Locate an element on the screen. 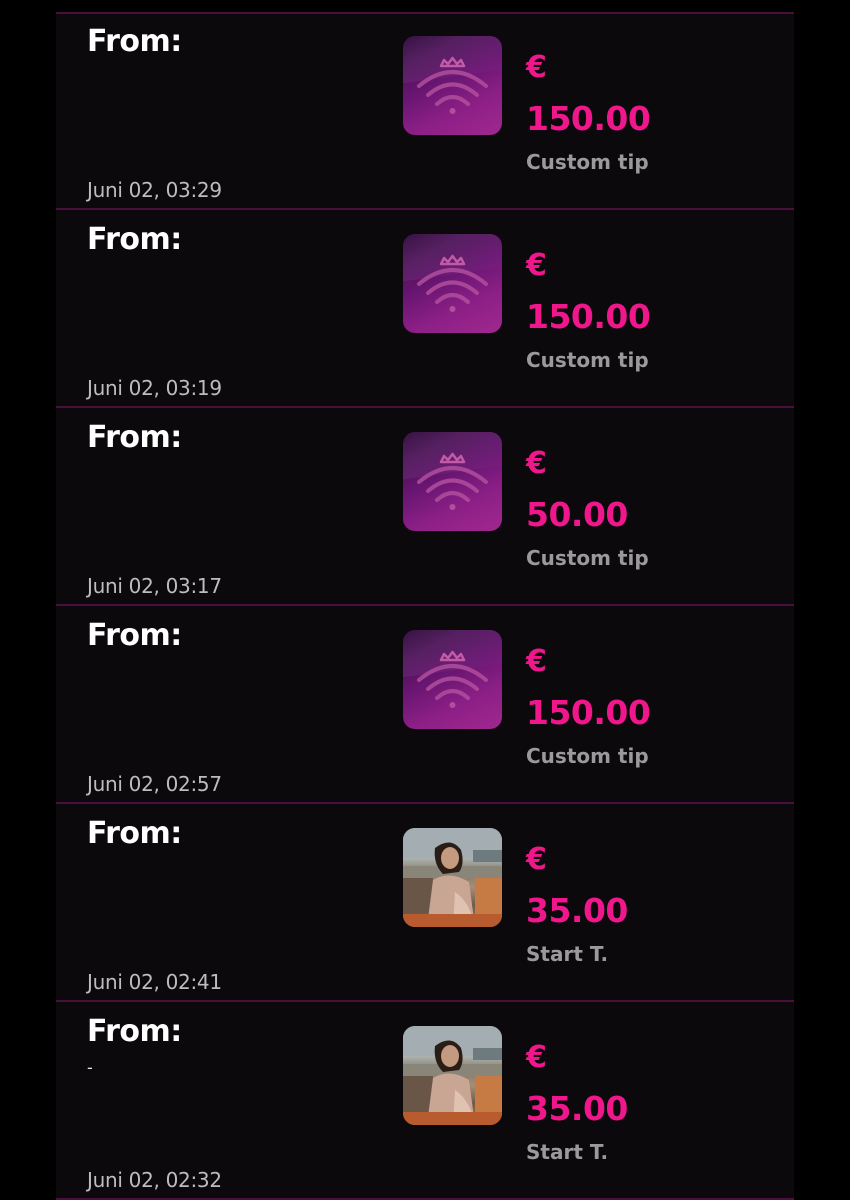 The width and height of the screenshot is (850, 1200). transaction-timestamp: Juni 02, 02:32 is located at coordinates (154, 1180).